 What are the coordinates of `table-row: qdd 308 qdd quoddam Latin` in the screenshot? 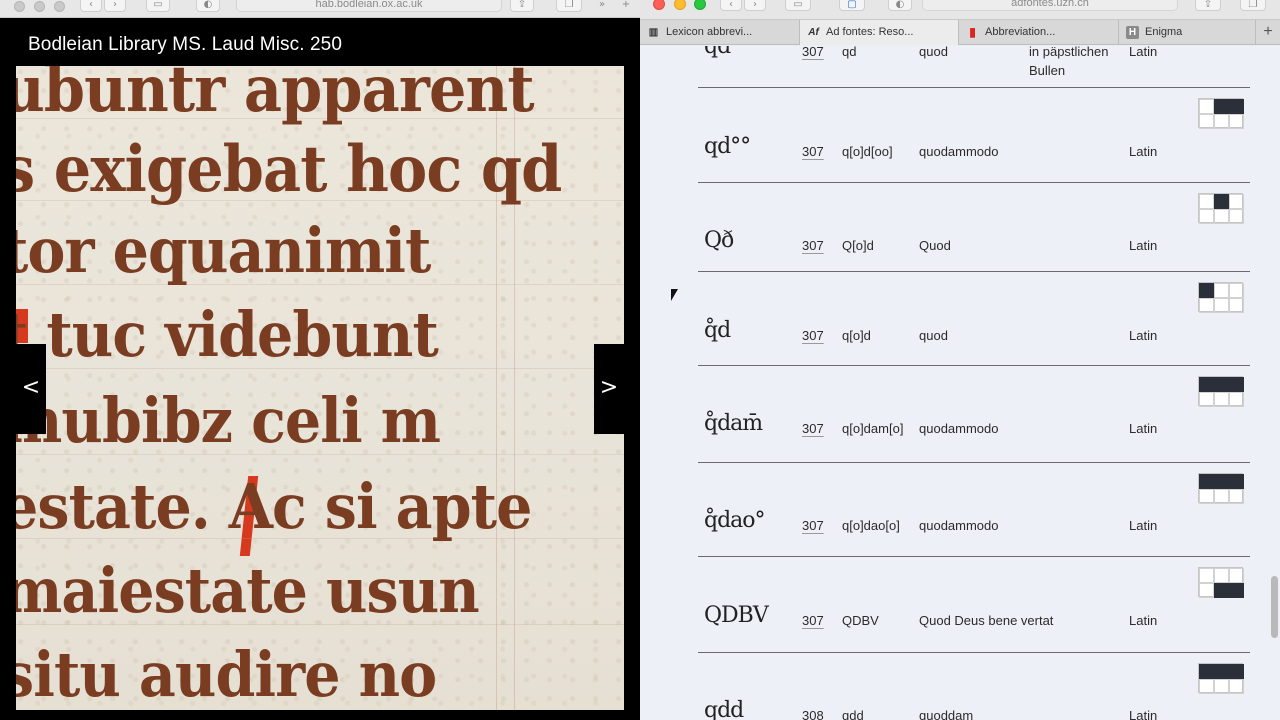 It's located at (974, 686).